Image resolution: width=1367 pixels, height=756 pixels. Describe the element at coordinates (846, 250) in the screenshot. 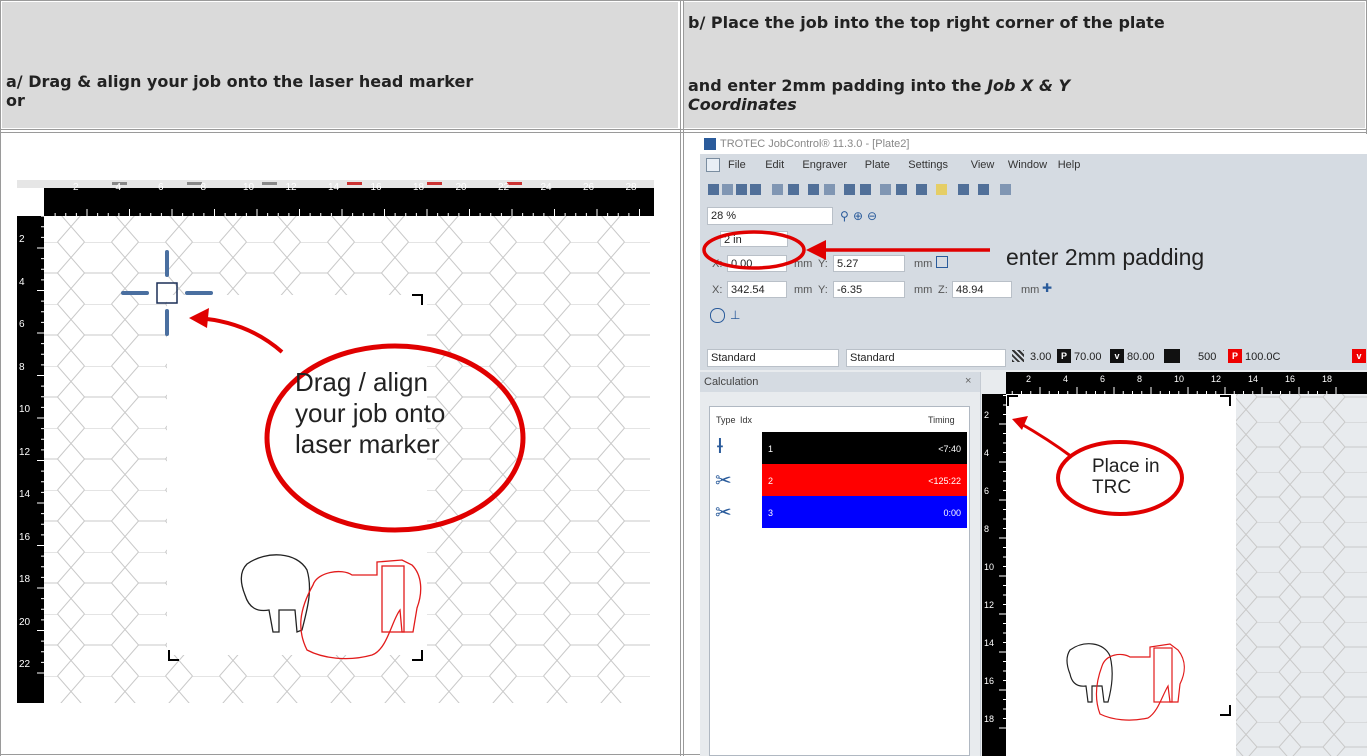

I see `padding-annotation` at that location.